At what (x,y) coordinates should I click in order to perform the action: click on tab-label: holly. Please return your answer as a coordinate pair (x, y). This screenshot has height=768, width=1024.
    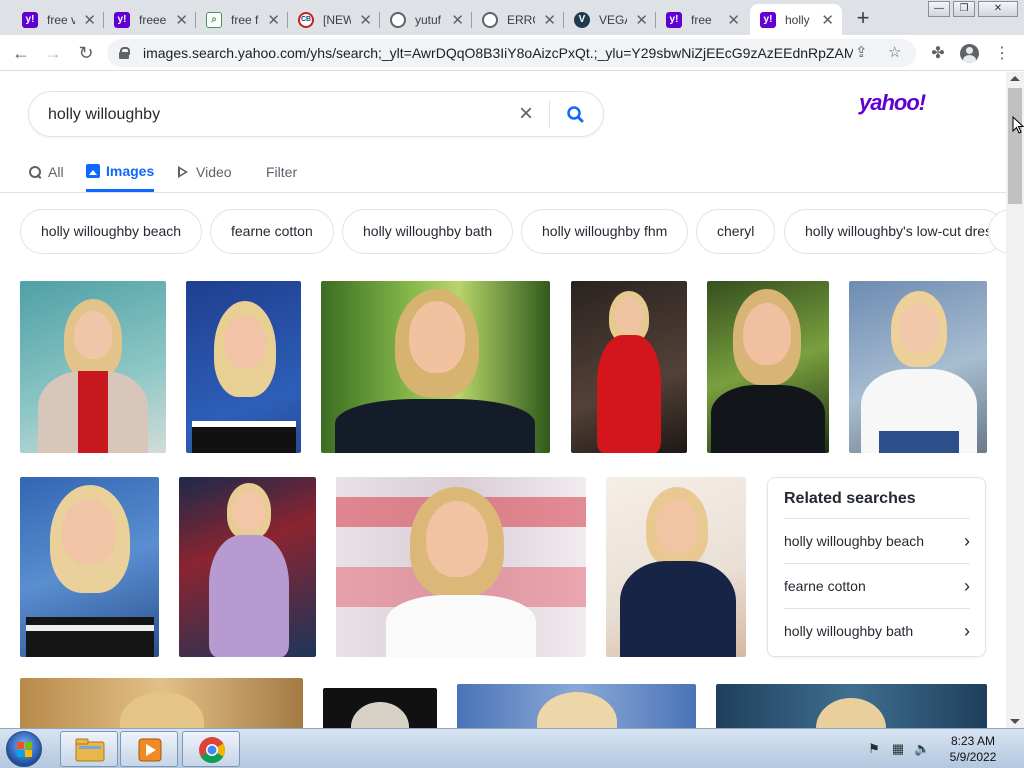
    Looking at the image, I should click on (797, 19).